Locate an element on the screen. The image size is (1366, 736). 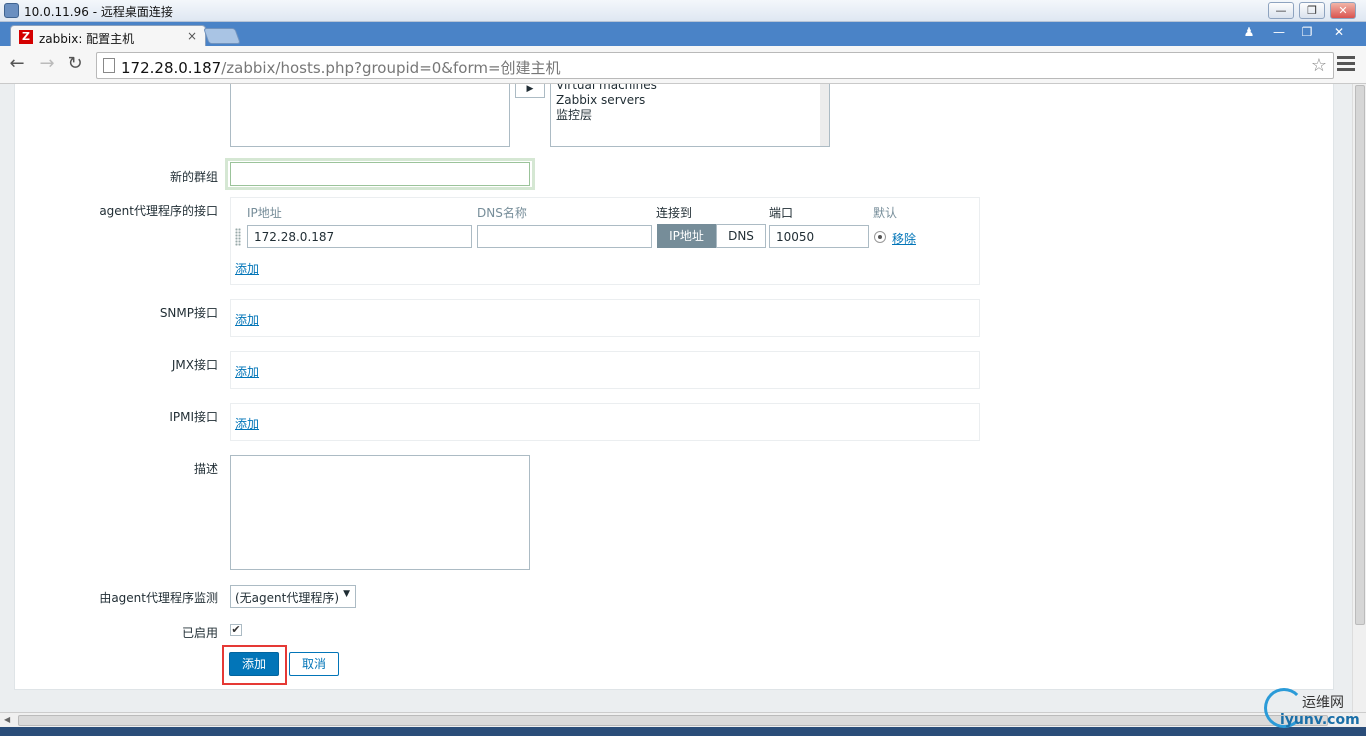
browser-tab-strip: Z zabbix: 配置主机 × ♟ — ❐ ✕ is located at coordinates (683, 34).